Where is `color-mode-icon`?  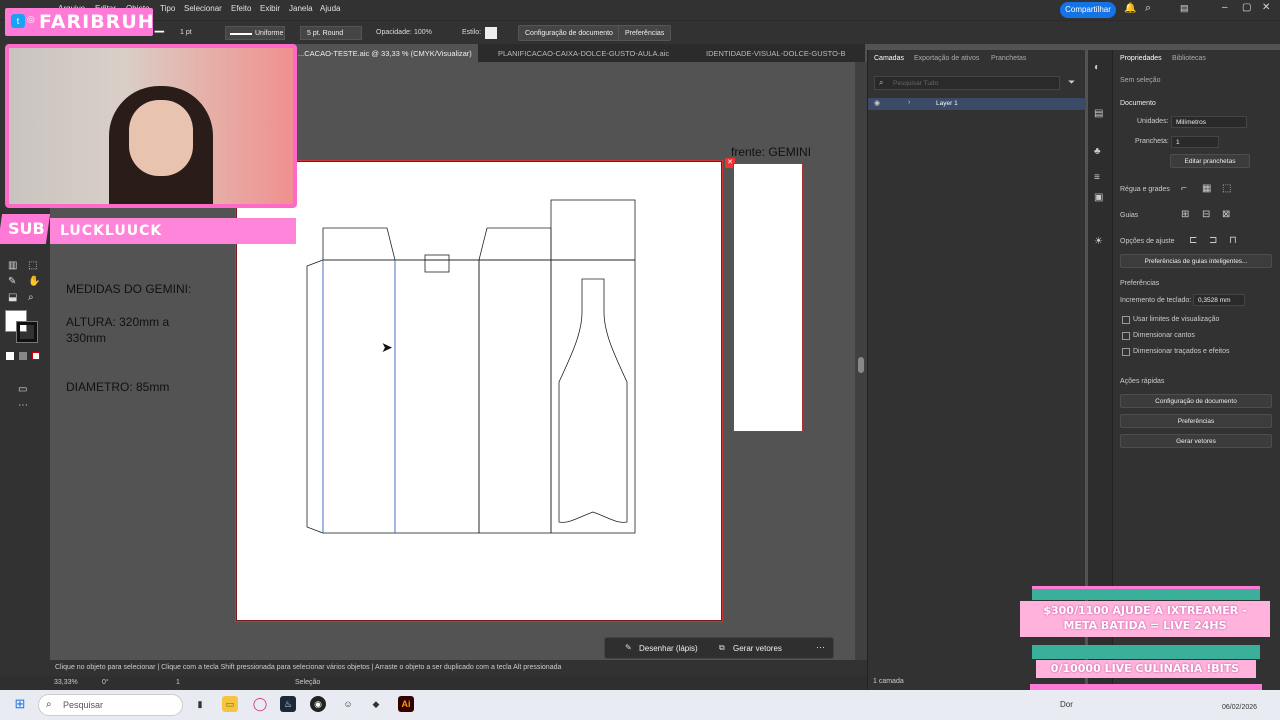
color-mode-icon is located at coordinates (10, 356).